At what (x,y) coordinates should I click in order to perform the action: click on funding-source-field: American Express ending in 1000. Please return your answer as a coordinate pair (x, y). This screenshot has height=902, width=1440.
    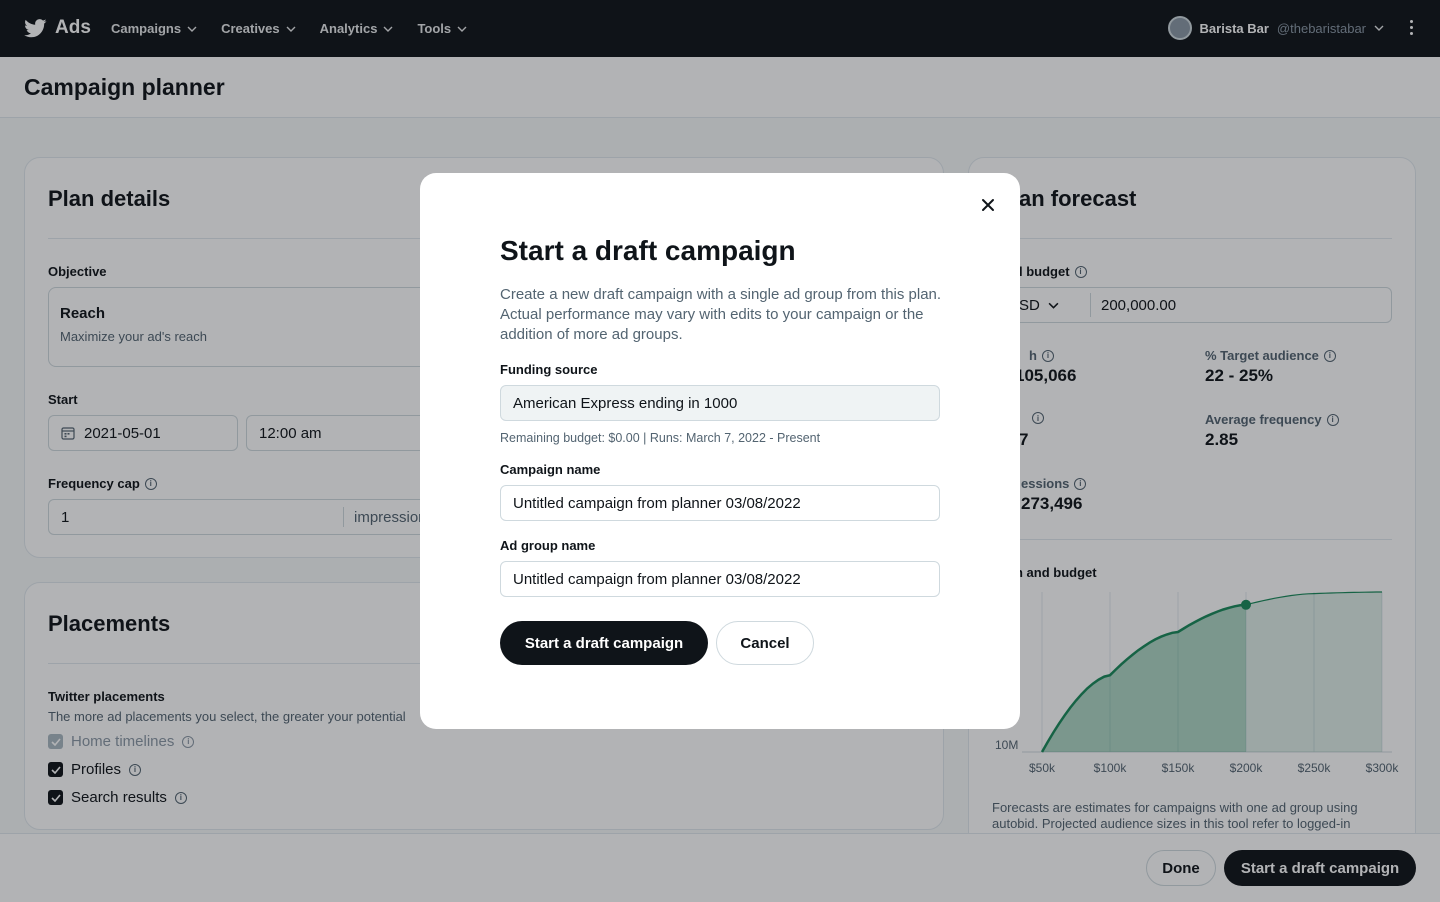
    Looking at the image, I should click on (720, 403).